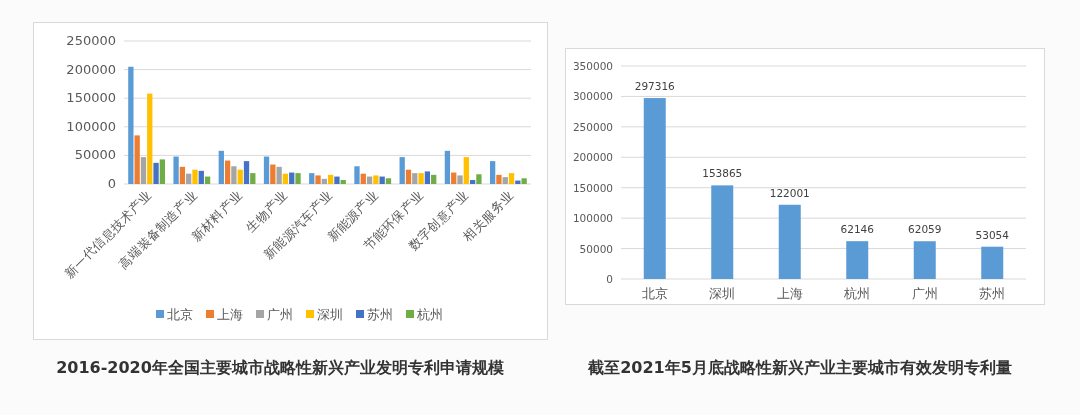 Image resolution: width=1080 pixels, height=415 pixels. I want to click on axis-tick-label: 350000, so click(592, 66).